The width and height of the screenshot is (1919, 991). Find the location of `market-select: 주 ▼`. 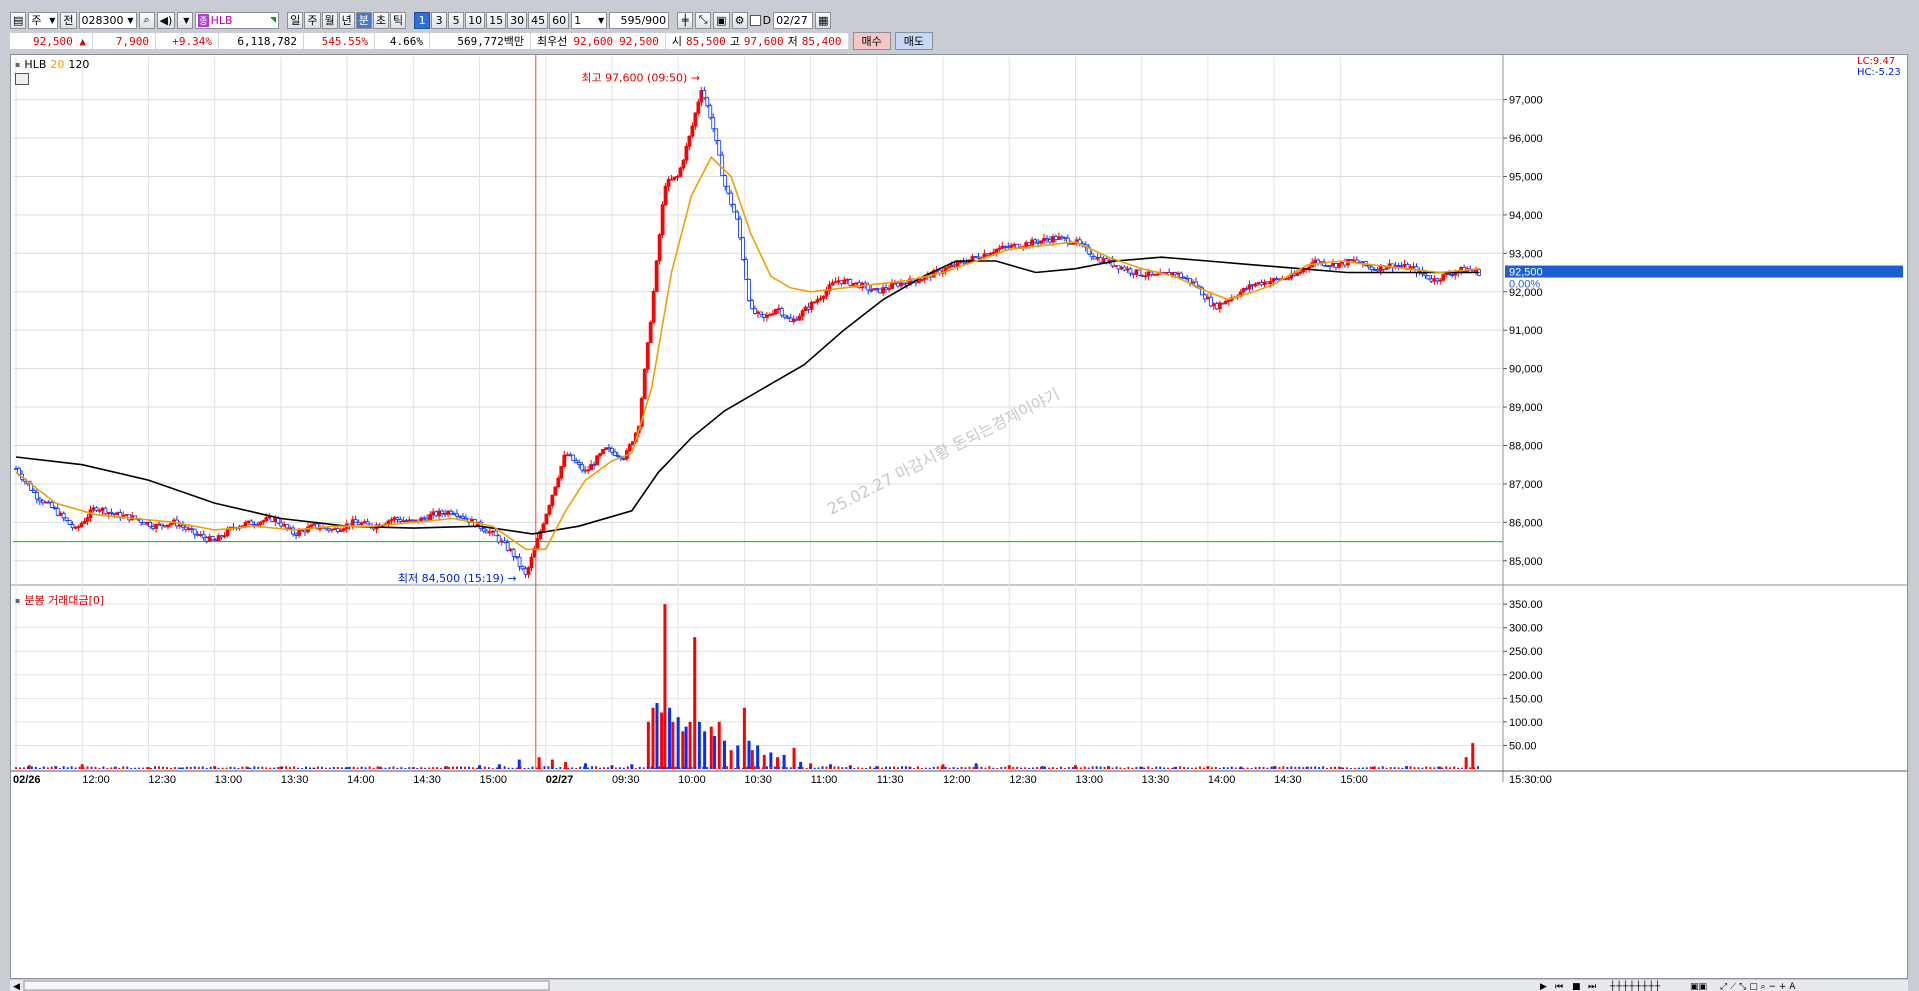

market-select: 주 ▼ is located at coordinates (43, 20).